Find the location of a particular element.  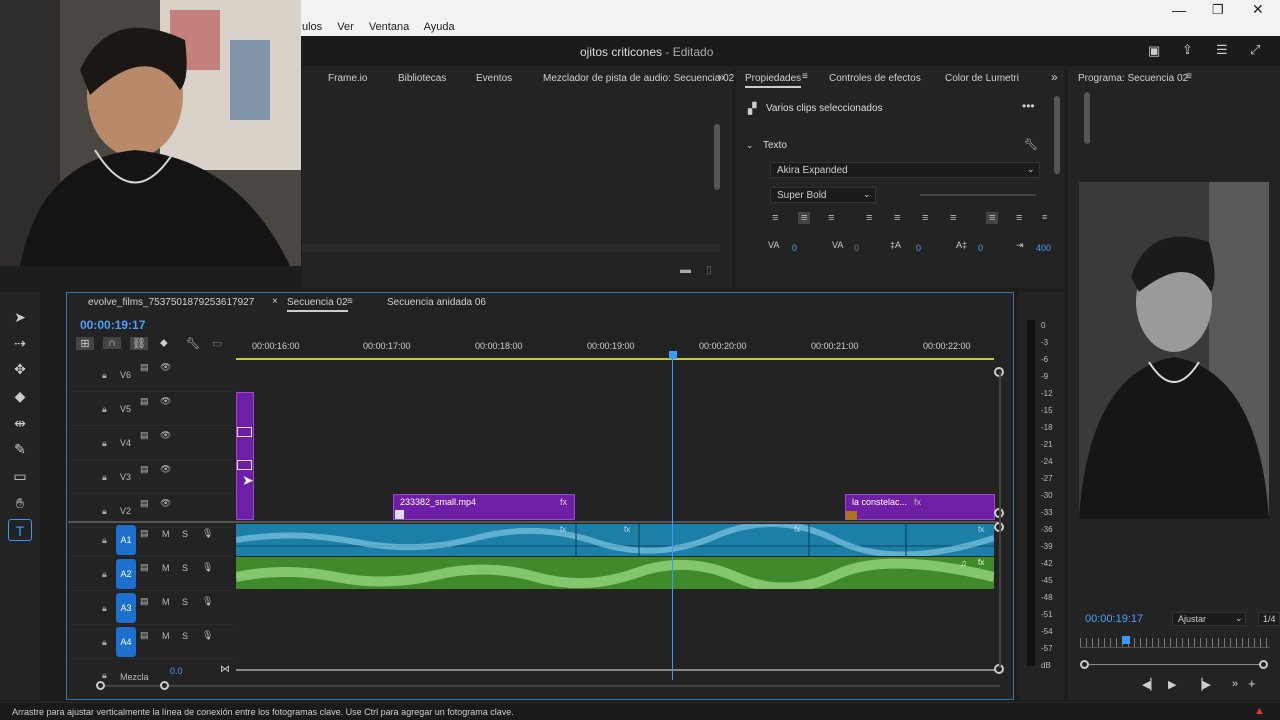

slip-tool-icon: ⇹ is located at coordinates (20, 423).